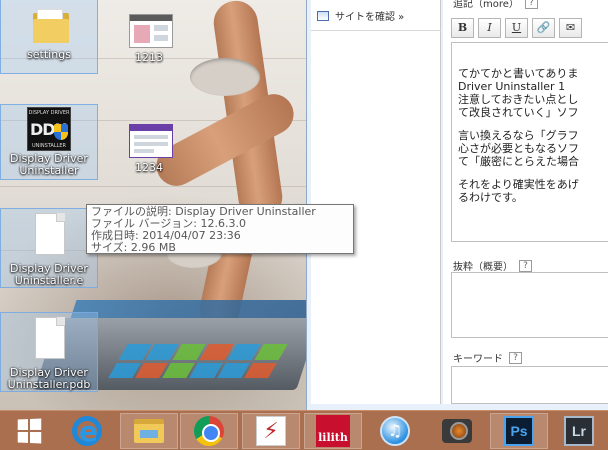  I want to click on underline-button: U, so click(516, 28).